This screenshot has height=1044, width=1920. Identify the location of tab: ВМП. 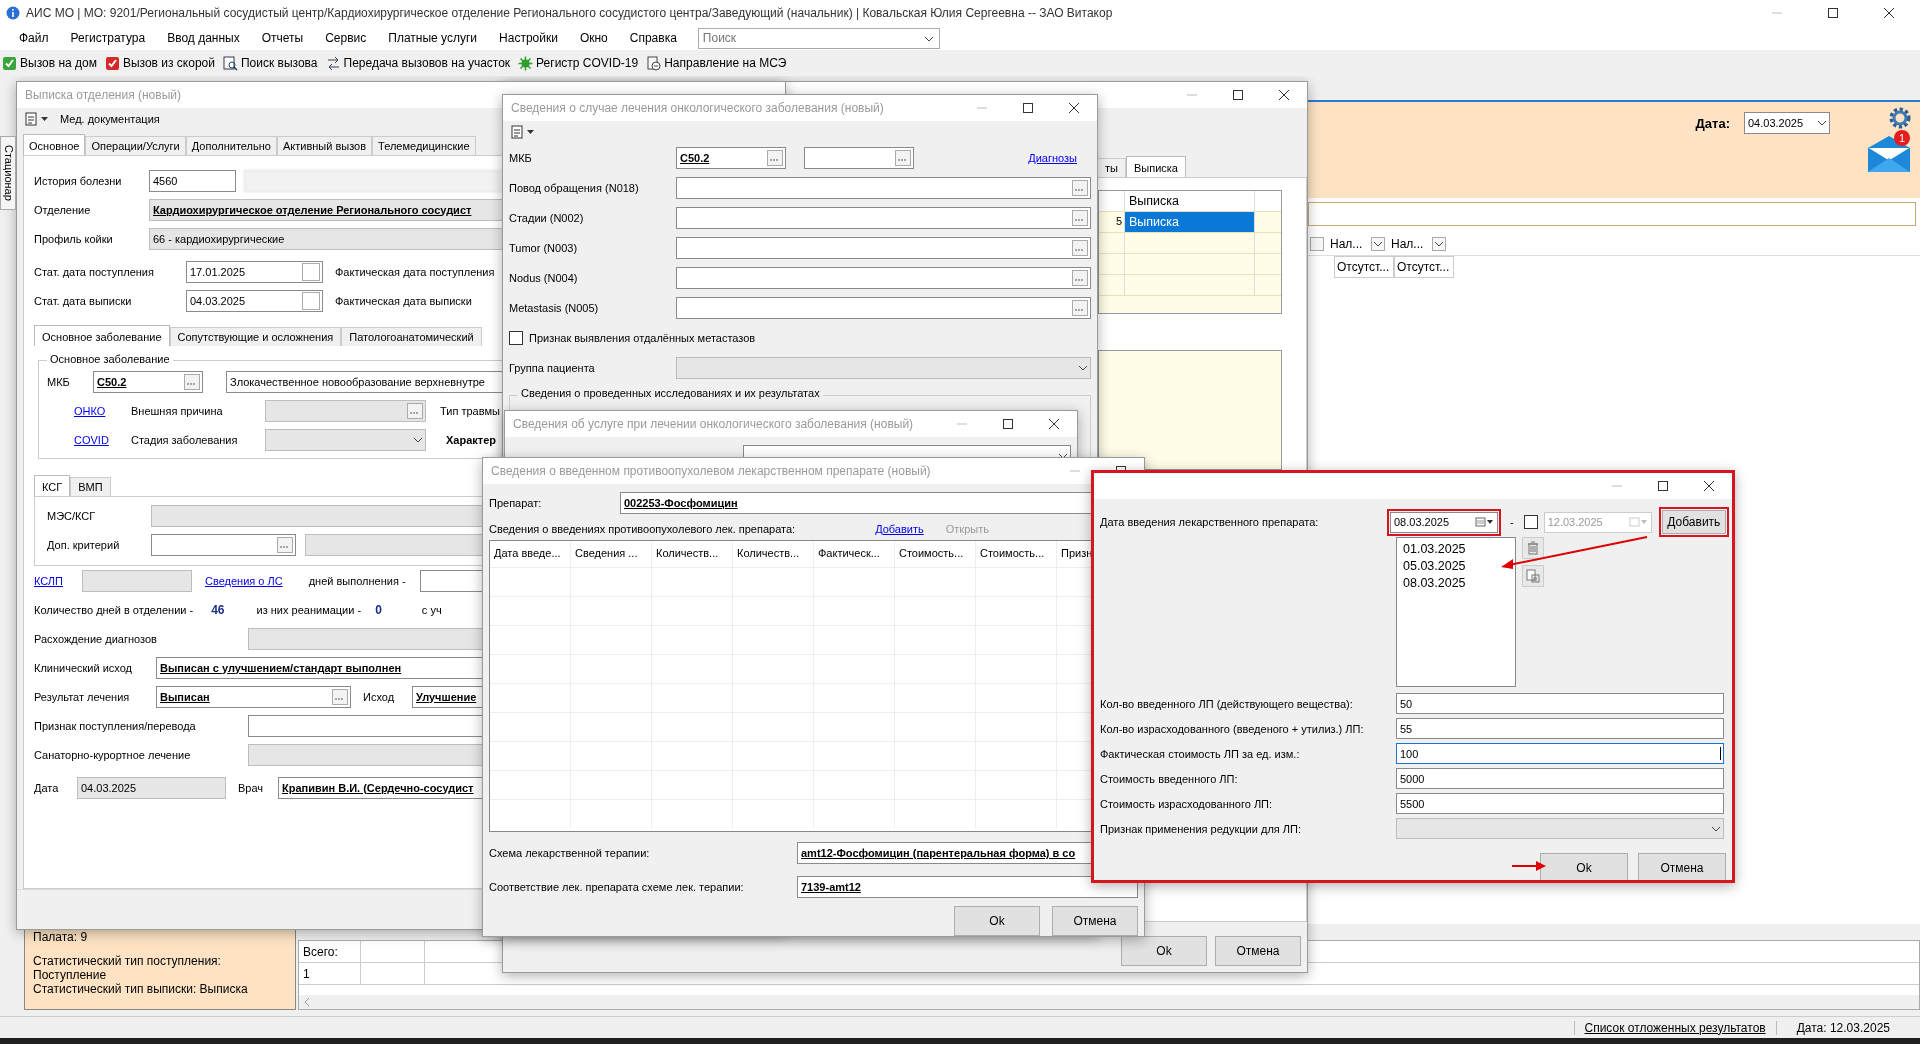
(90, 486).